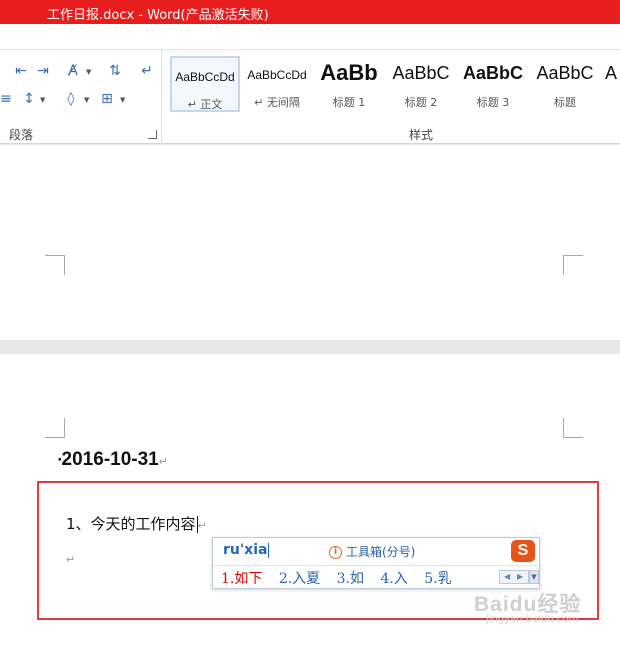  What do you see at coordinates (437, 579) in the screenshot?
I see `ime-candidate: 5.乳` at bounding box center [437, 579].